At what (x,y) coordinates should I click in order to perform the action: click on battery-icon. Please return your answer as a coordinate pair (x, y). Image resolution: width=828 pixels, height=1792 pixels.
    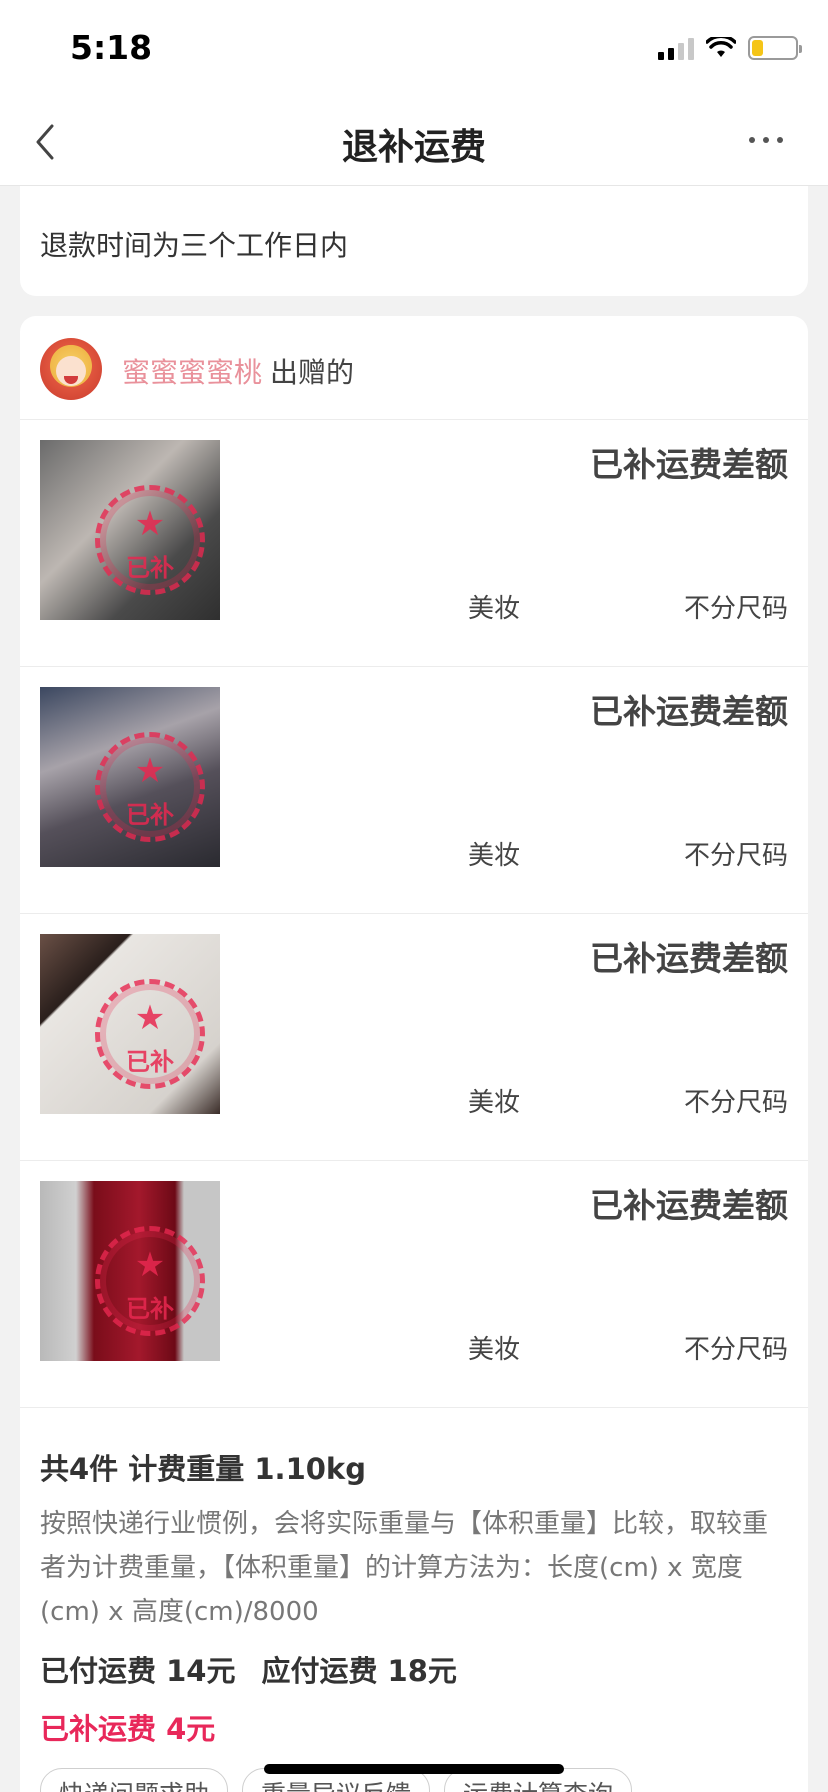
    Looking at the image, I should click on (775, 48).